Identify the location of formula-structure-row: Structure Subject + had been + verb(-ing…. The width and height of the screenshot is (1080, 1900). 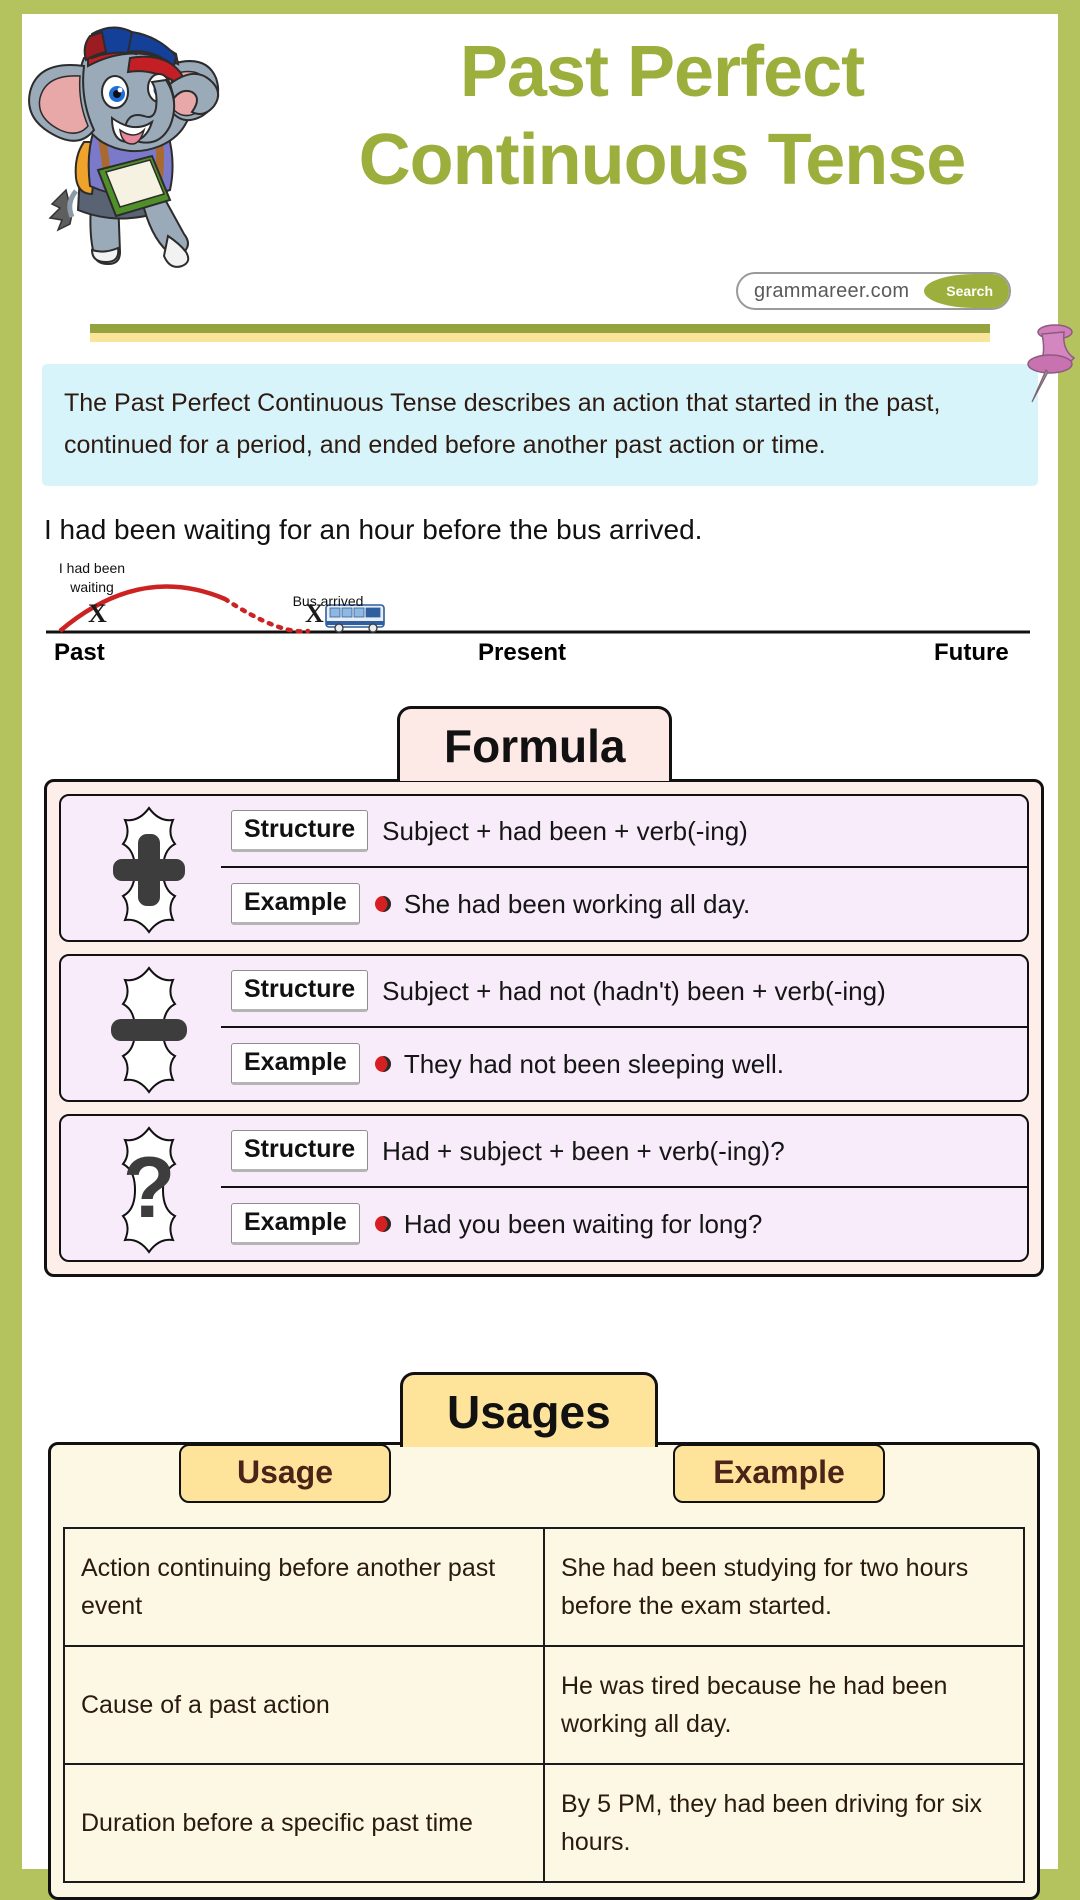
(624, 832).